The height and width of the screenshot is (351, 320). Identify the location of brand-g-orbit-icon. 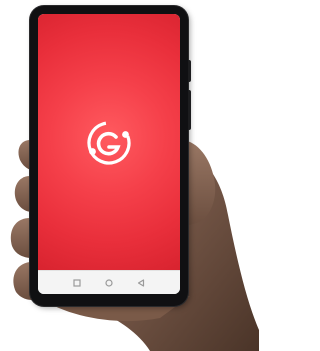
(109, 143).